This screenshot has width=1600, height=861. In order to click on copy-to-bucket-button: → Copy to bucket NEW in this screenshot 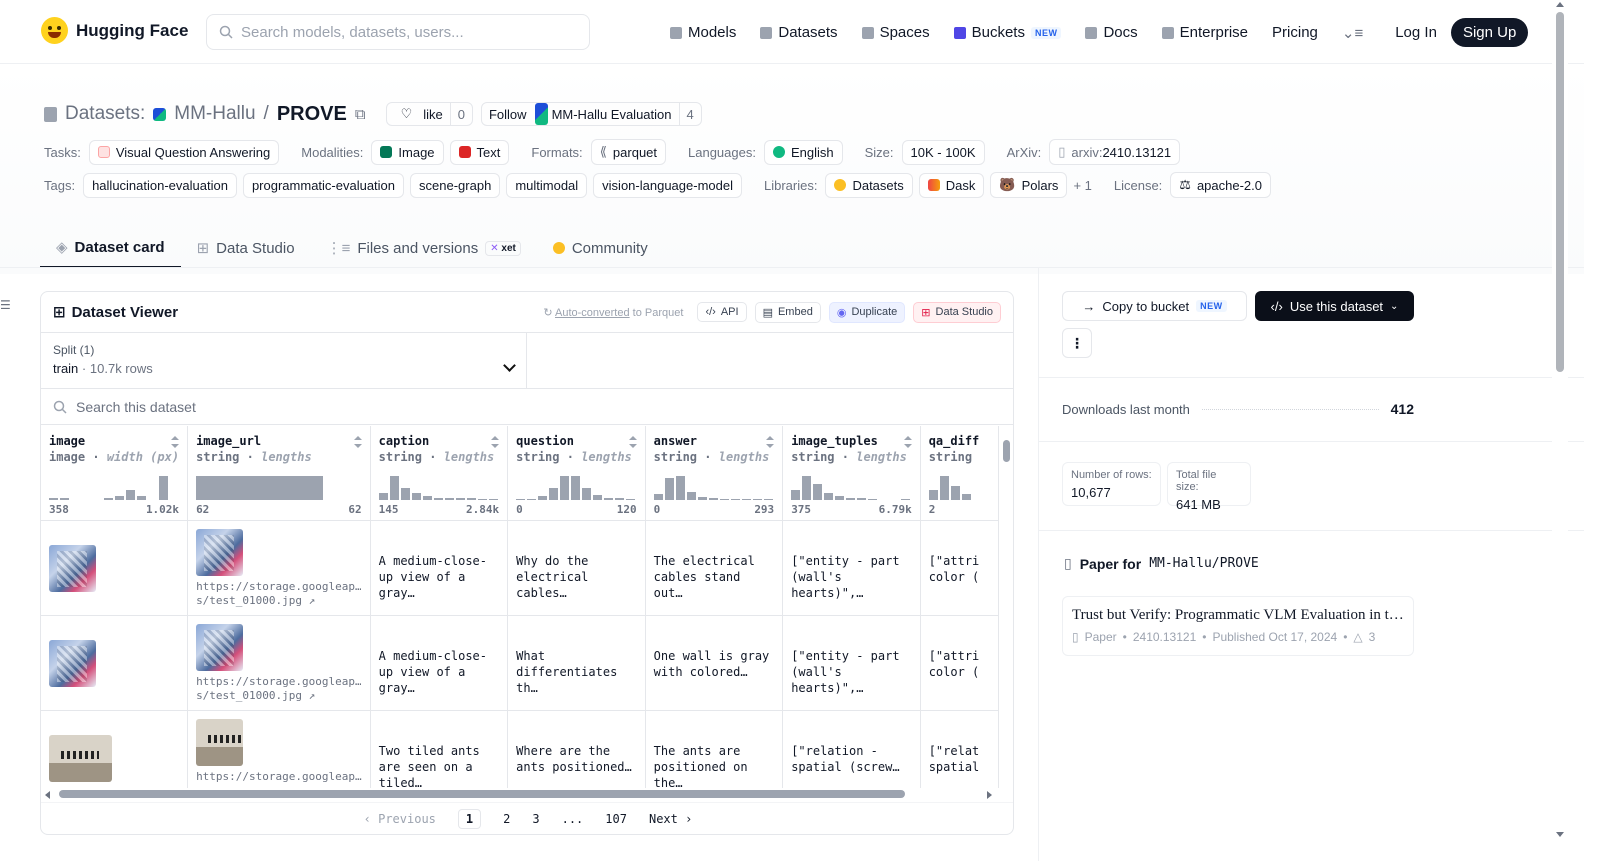, I will do `click(1154, 306)`.